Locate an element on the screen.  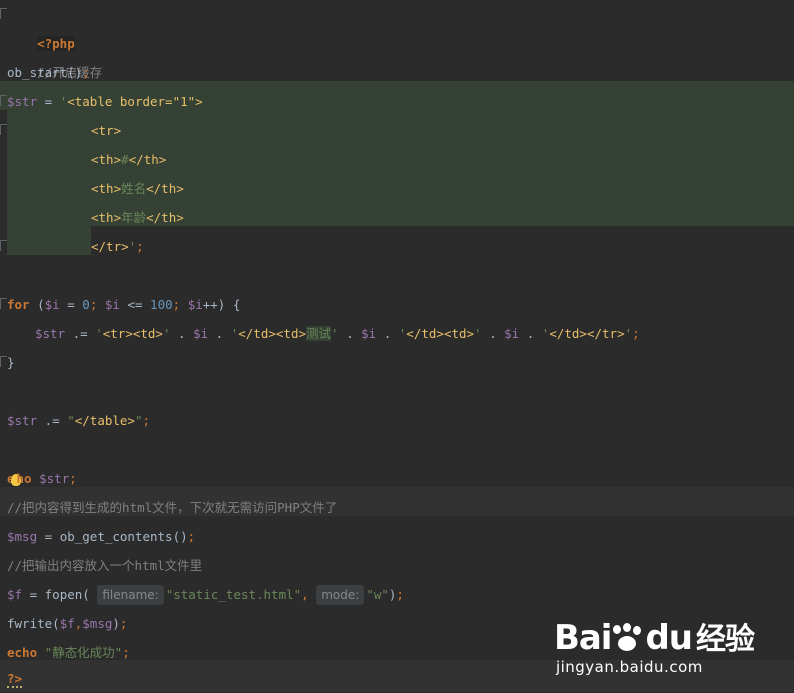
function-name: ob_start is located at coordinates (37, 72).